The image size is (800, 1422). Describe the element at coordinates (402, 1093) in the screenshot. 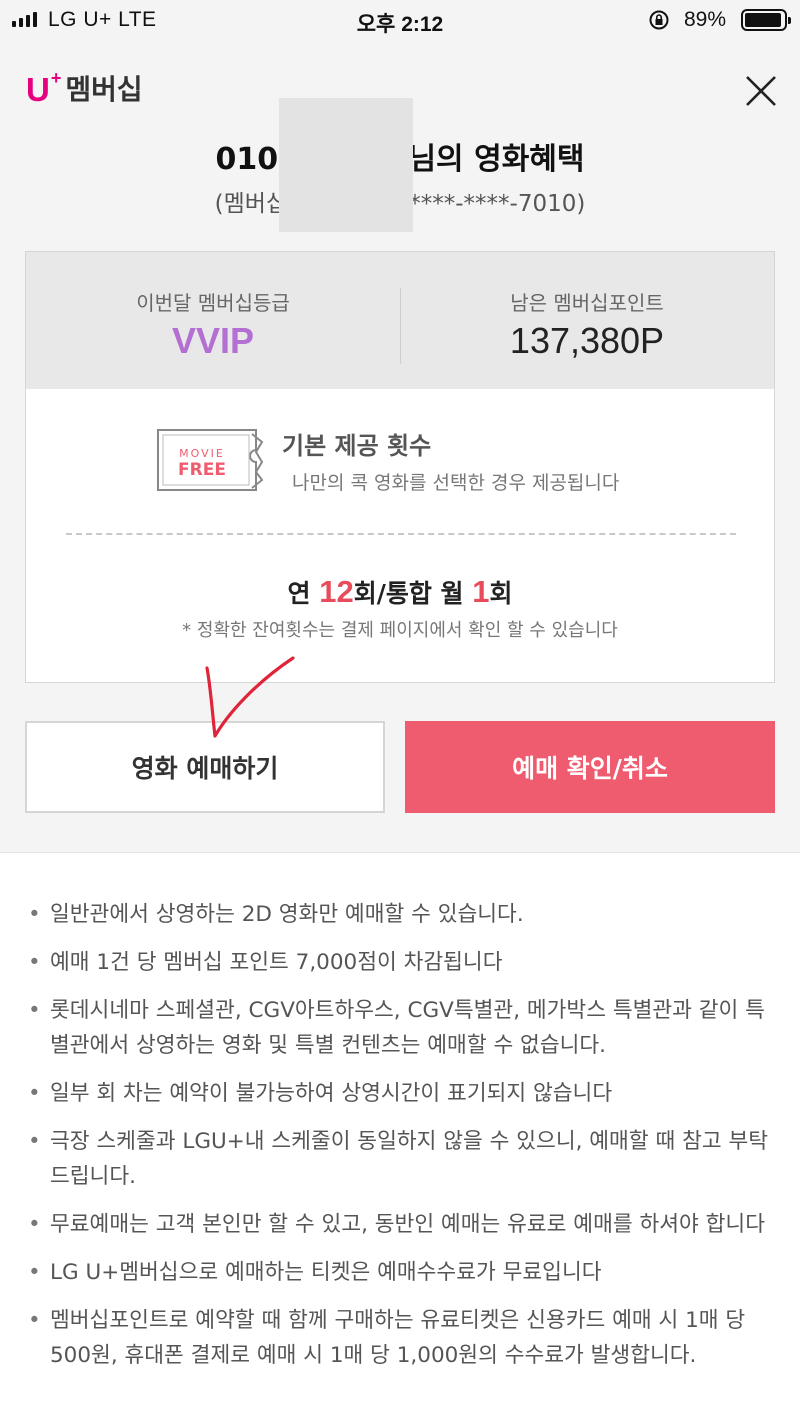

I see `notice-item: 일부 회 차는 예약이 불가능하여 상영시간이 표기되지 않습니다` at that location.